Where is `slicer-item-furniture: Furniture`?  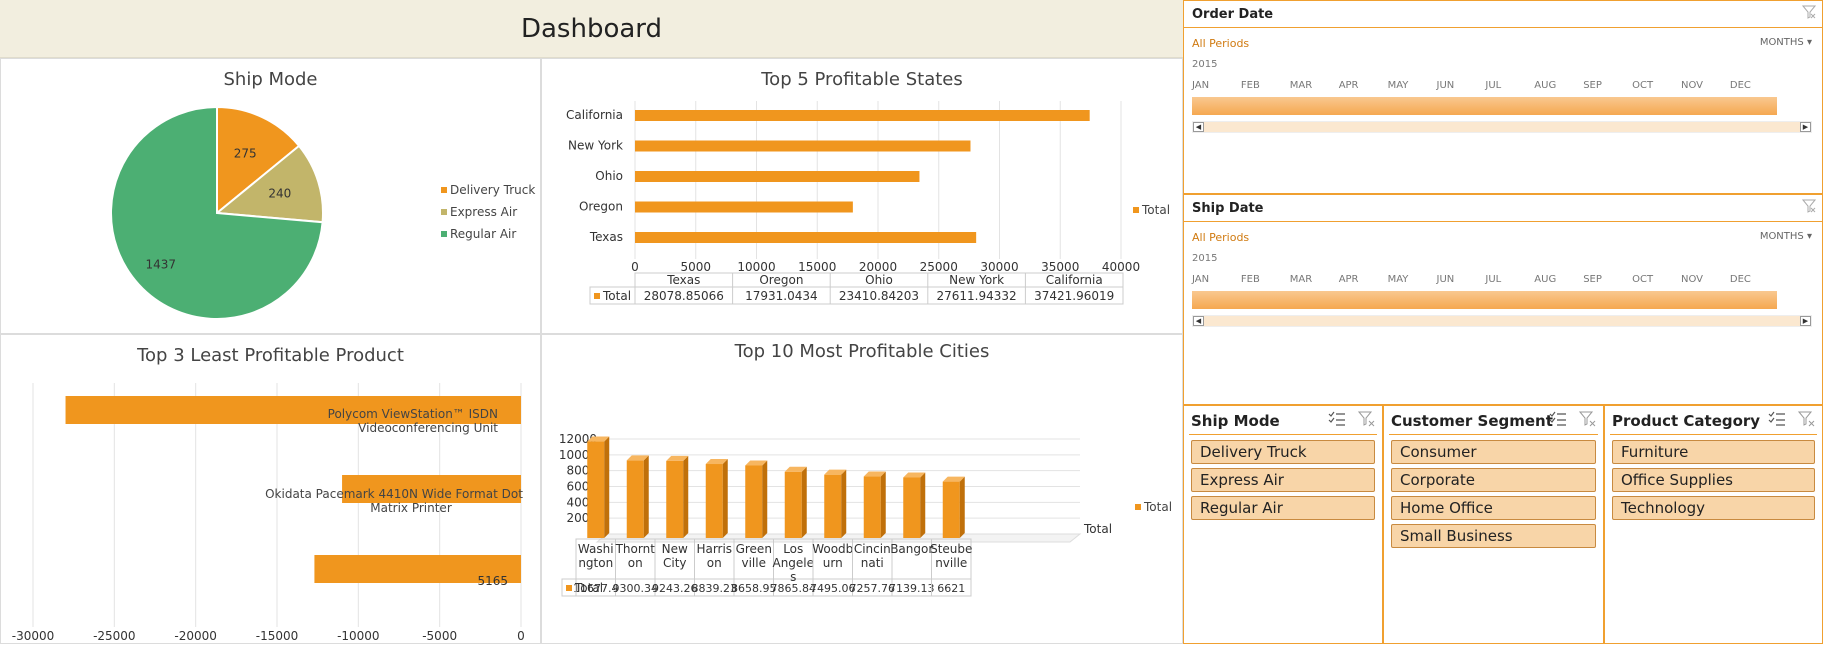 slicer-item-furniture: Furniture is located at coordinates (1713, 452).